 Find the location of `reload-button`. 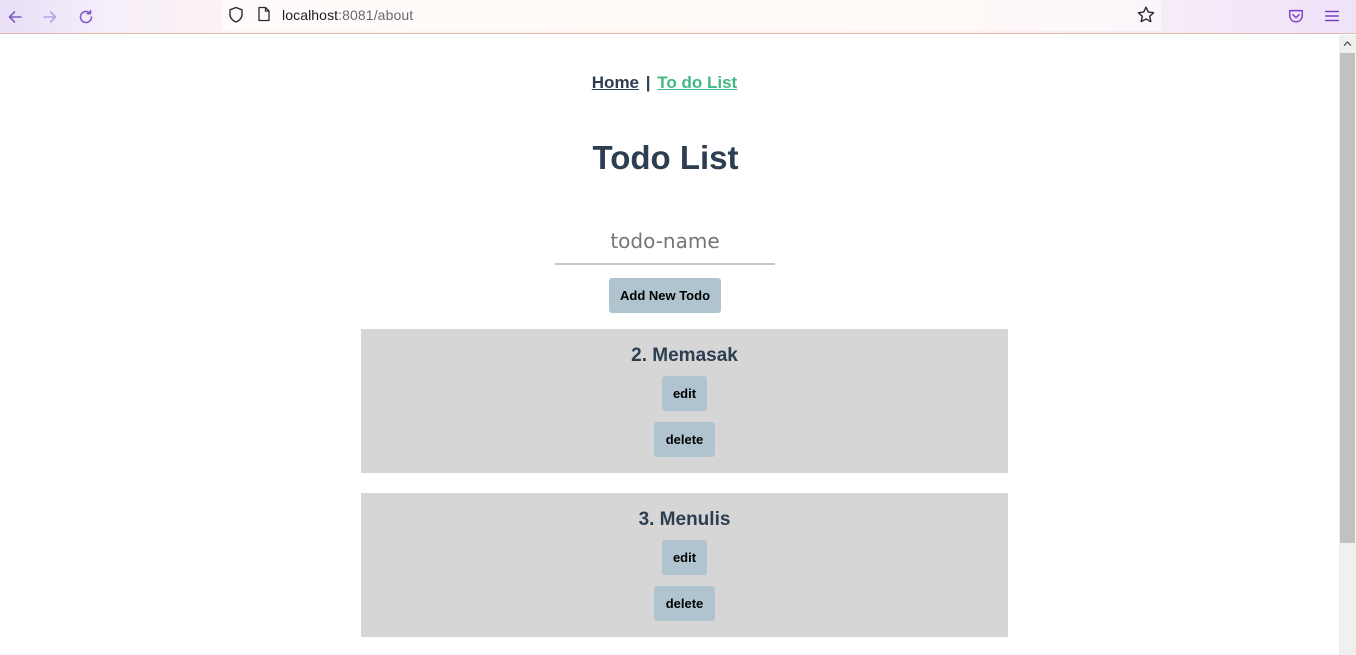

reload-button is located at coordinates (86, 17).